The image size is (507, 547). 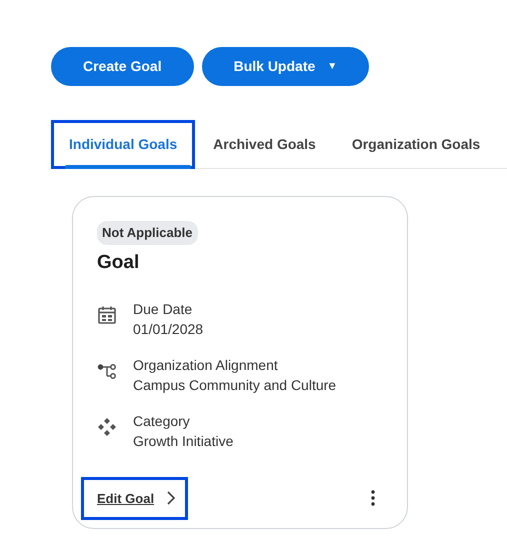 What do you see at coordinates (118, 263) in the screenshot?
I see `goal-title: Goal` at bounding box center [118, 263].